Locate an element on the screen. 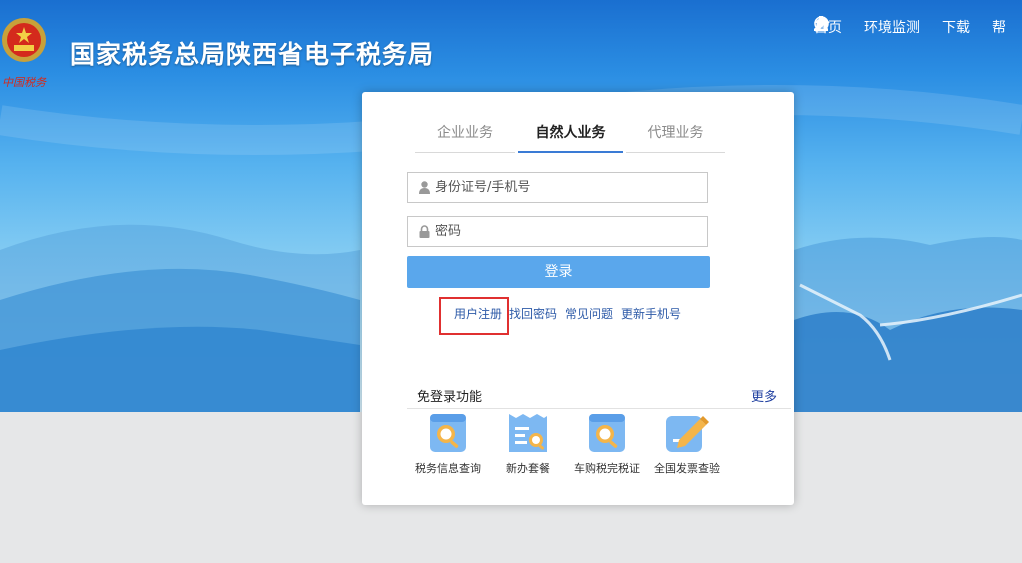 This screenshot has width=1022, height=563. lock-icon is located at coordinates (424, 231).